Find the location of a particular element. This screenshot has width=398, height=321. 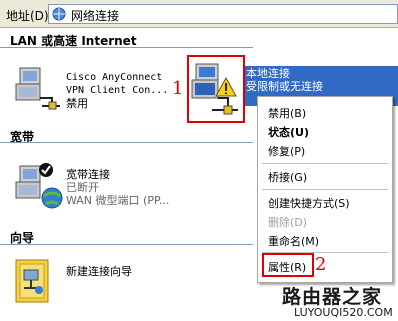

menu-item-repair: 修复(P) is located at coordinates (286, 151).